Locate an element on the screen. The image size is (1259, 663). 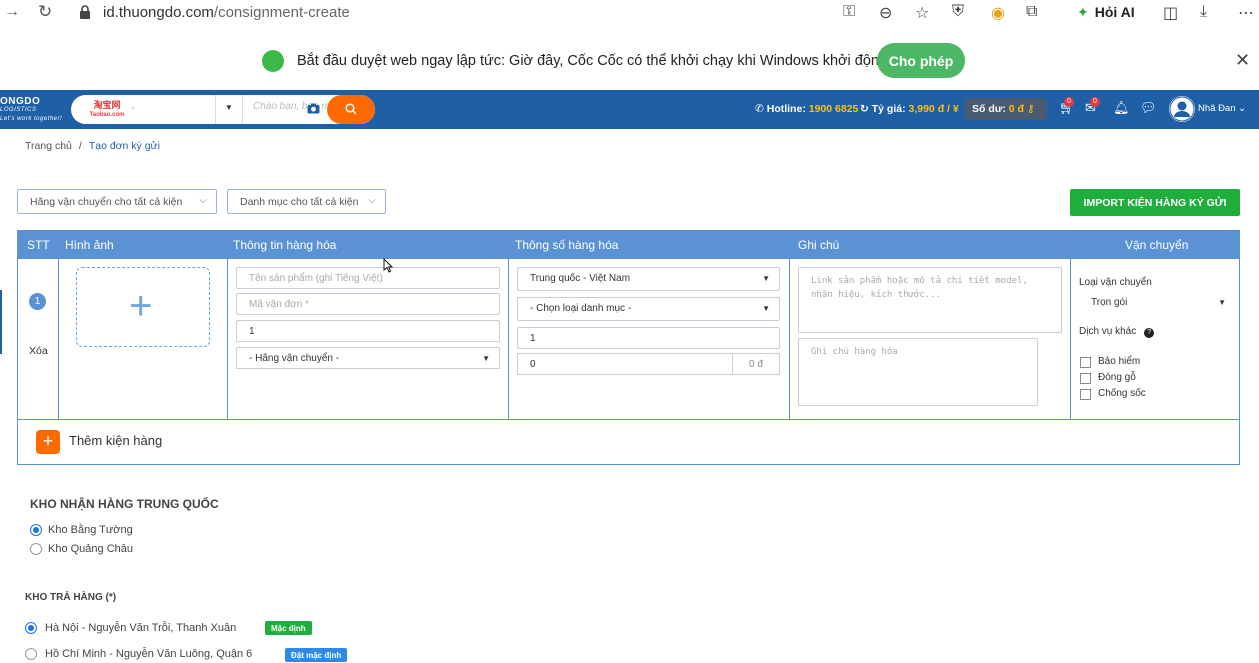
key-icon: ⚿ is located at coordinates (849, 12).